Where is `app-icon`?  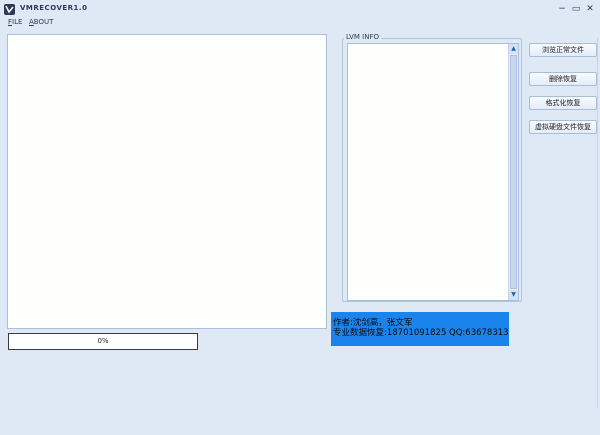
app-icon is located at coordinates (9, 9).